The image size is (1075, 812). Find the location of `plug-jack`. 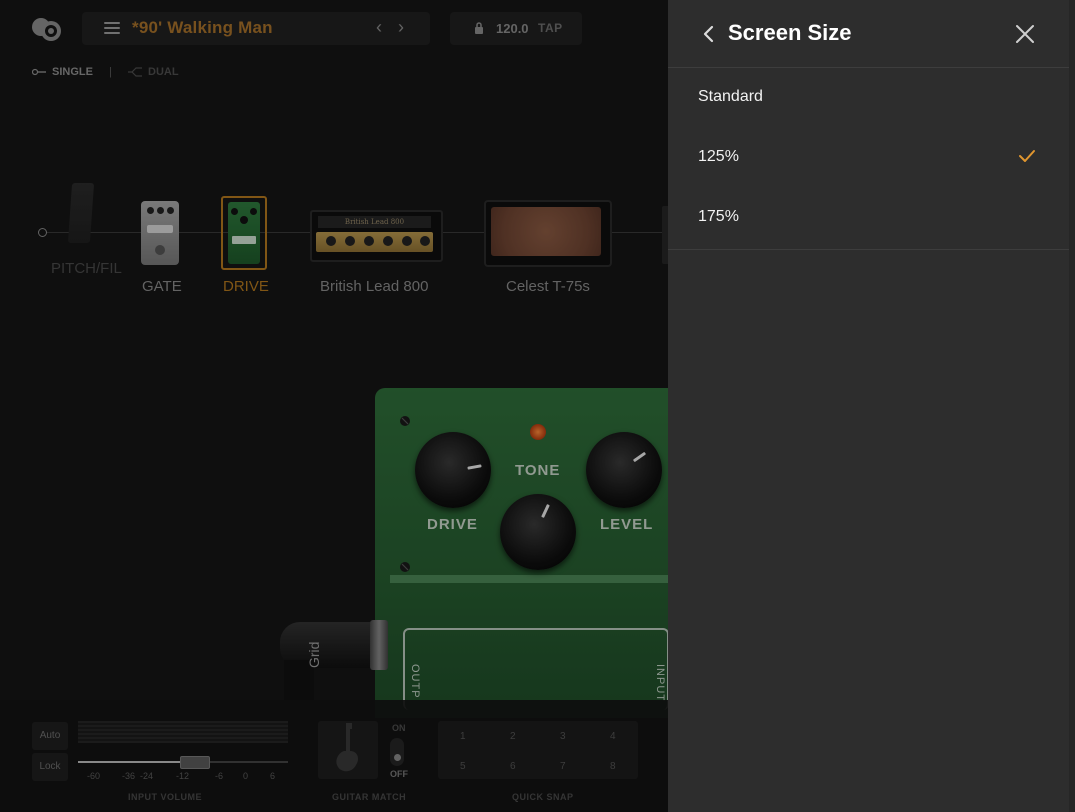

plug-jack is located at coordinates (379, 645).